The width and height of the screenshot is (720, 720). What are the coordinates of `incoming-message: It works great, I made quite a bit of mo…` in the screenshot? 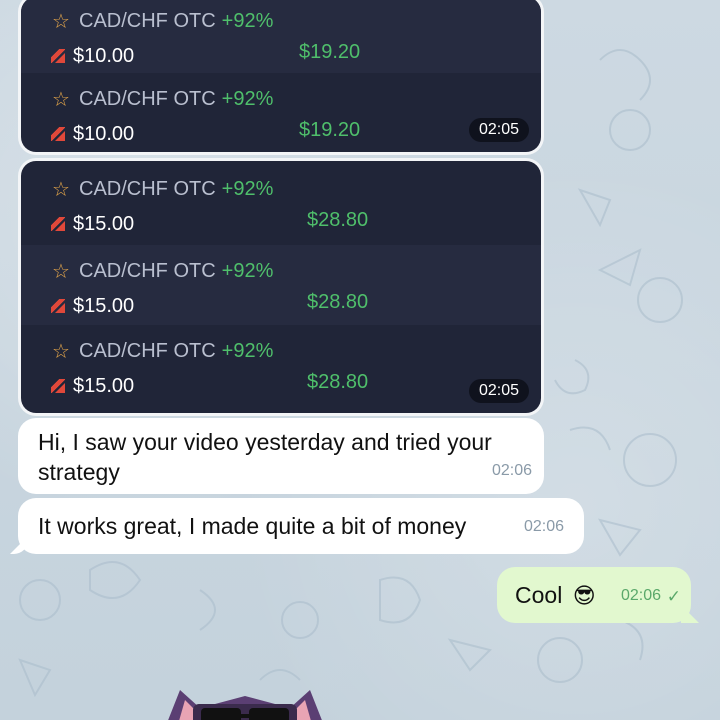 It's located at (297, 526).